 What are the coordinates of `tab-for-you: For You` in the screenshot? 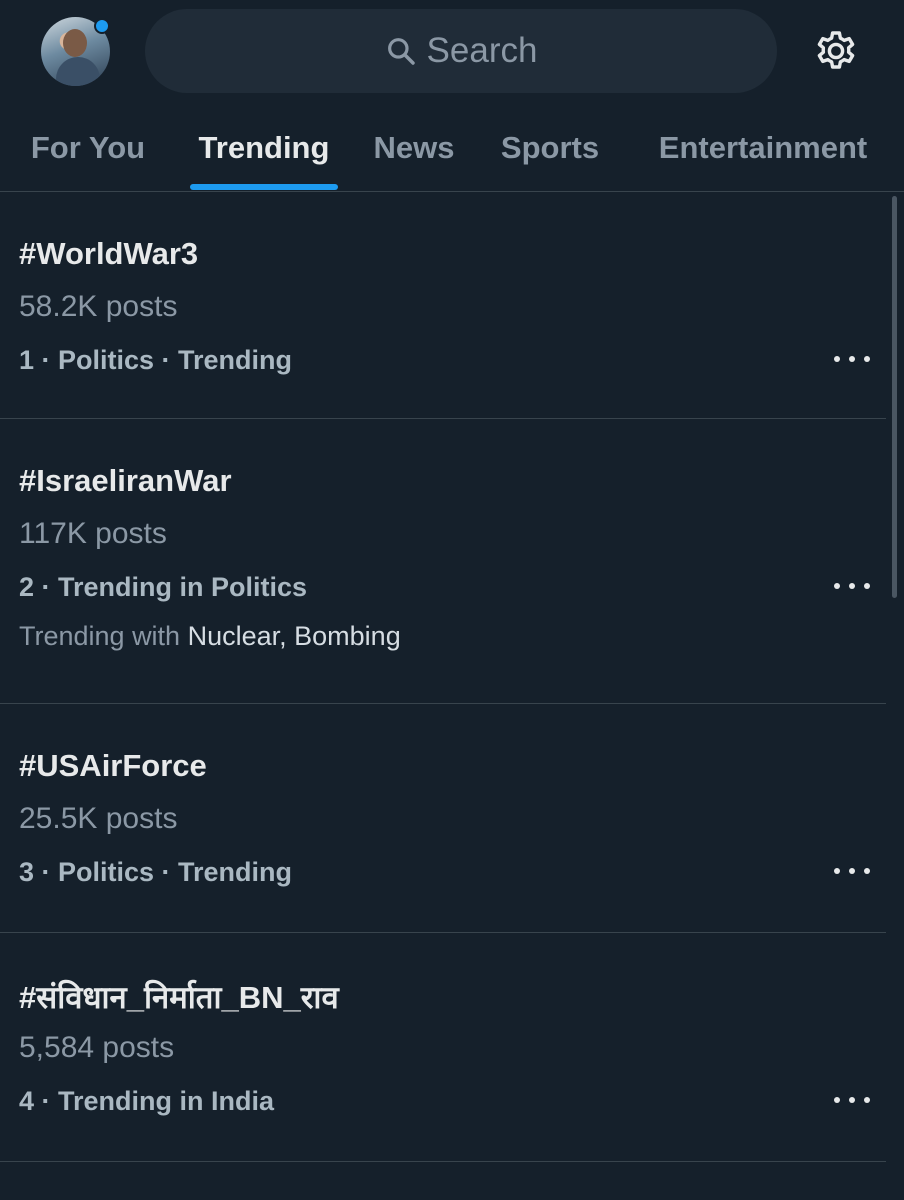 It's located at (88, 148).